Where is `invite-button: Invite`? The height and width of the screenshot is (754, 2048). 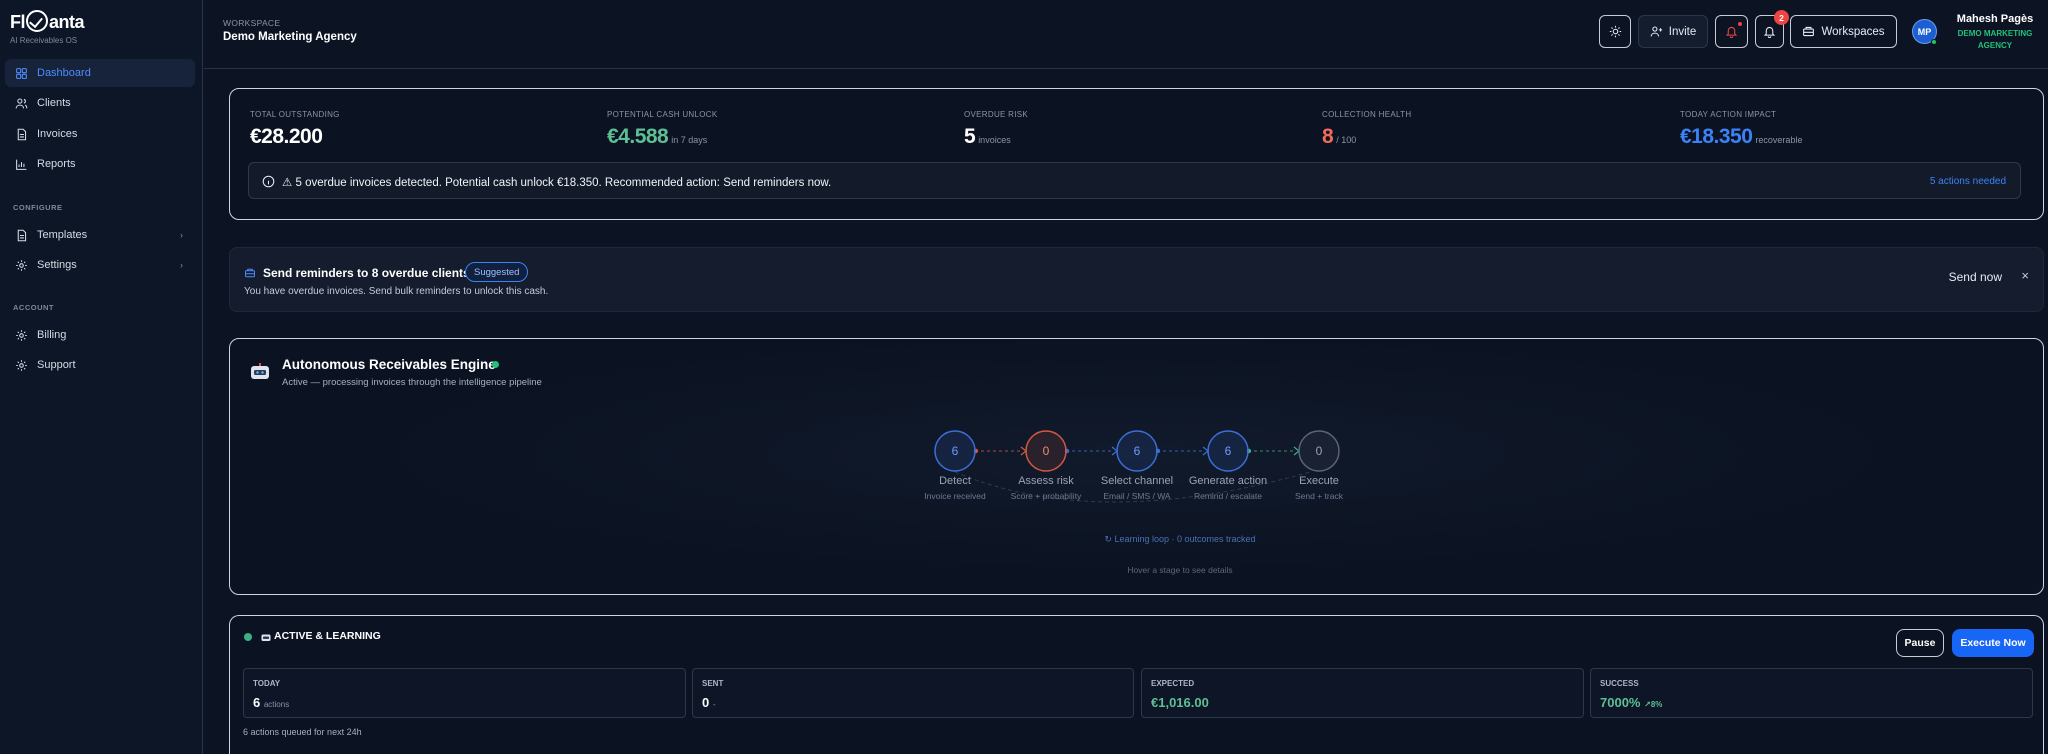 invite-button: Invite is located at coordinates (1673, 31).